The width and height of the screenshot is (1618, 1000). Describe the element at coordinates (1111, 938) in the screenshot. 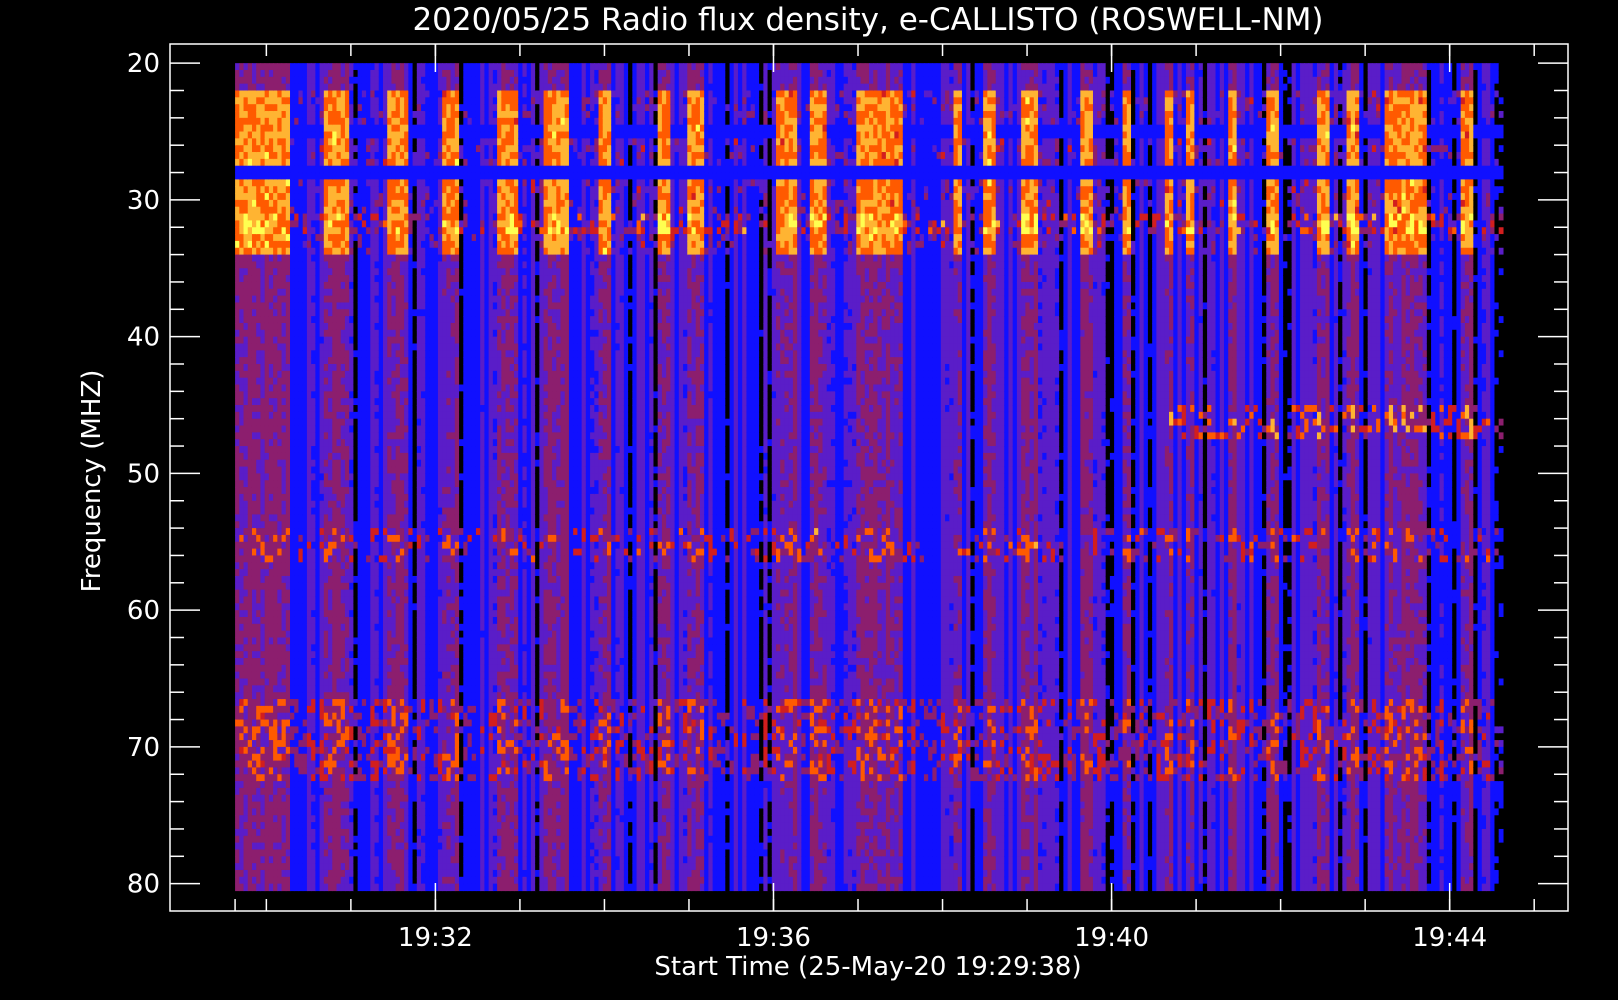

I see `x-tick-label: 19:40` at that location.